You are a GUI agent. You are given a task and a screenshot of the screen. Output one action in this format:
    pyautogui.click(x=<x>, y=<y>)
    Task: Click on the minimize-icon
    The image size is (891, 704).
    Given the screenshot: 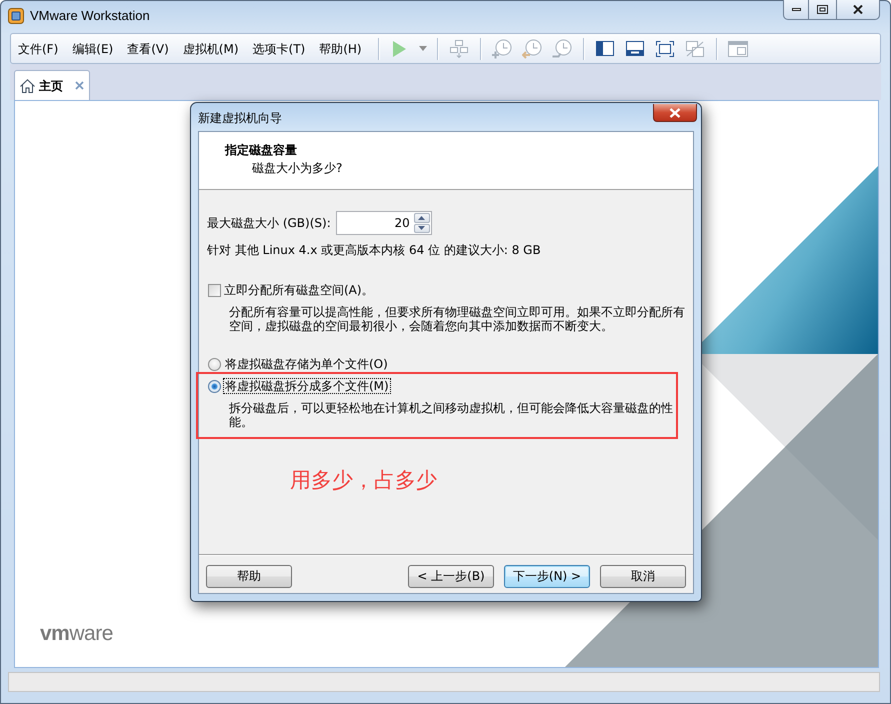 What is the action you would take?
    pyautogui.click(x=796, y=9)
    